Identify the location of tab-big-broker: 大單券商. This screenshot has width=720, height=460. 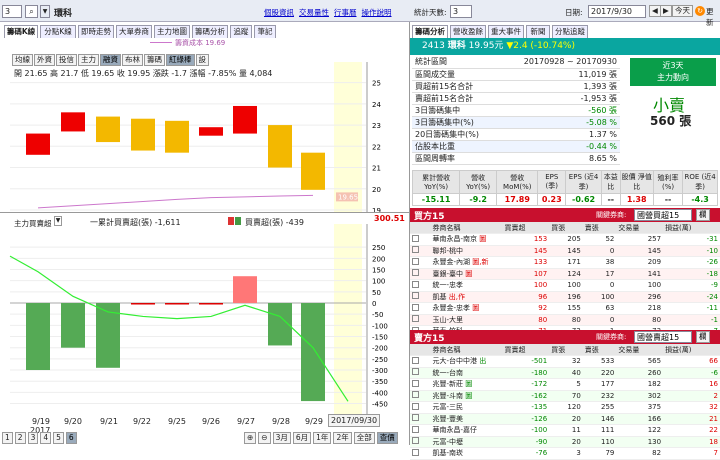
(134, 31).